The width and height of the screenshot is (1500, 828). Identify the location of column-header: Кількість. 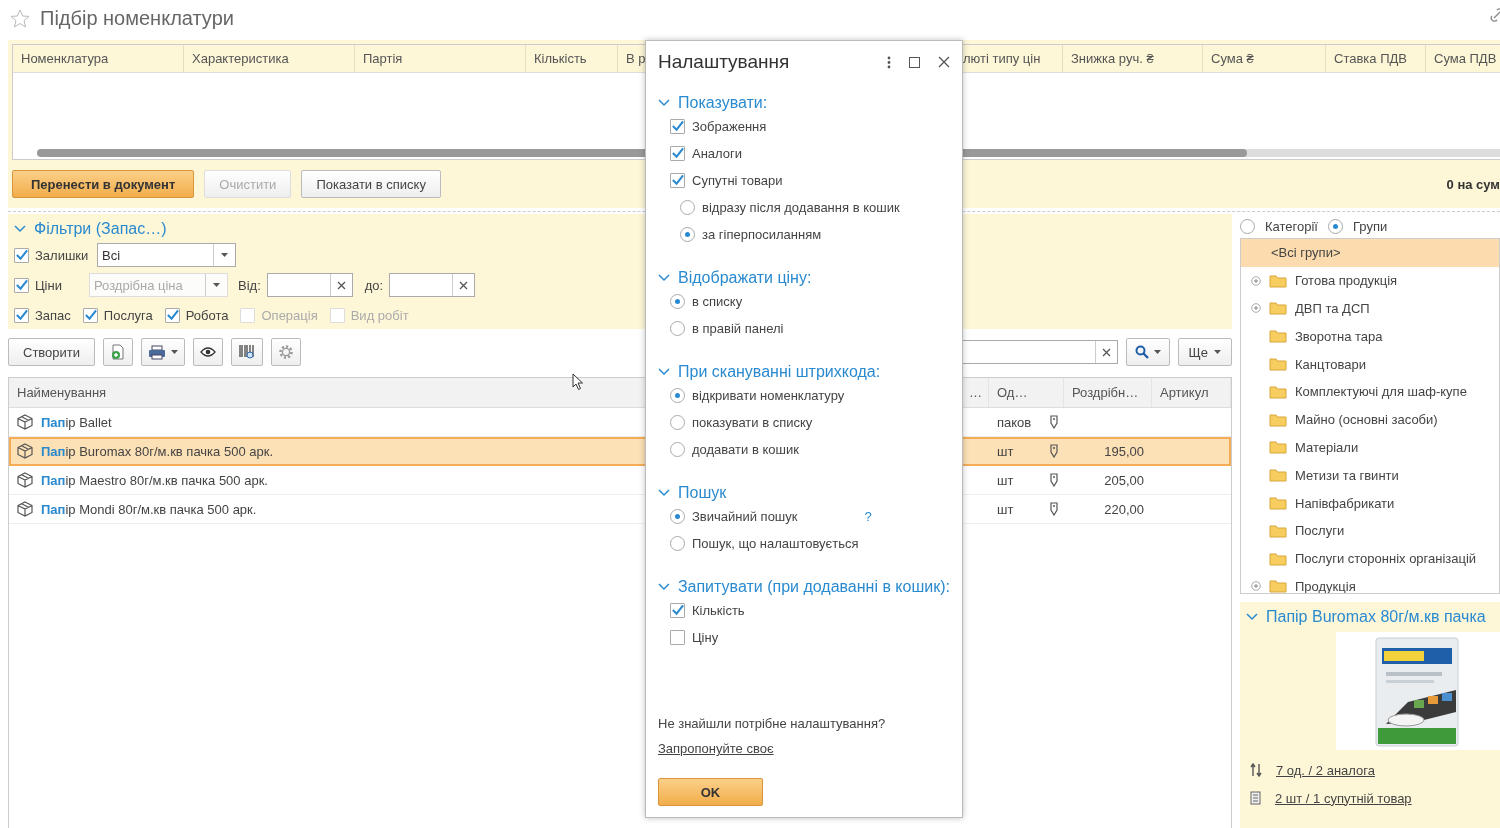
(572, 58).